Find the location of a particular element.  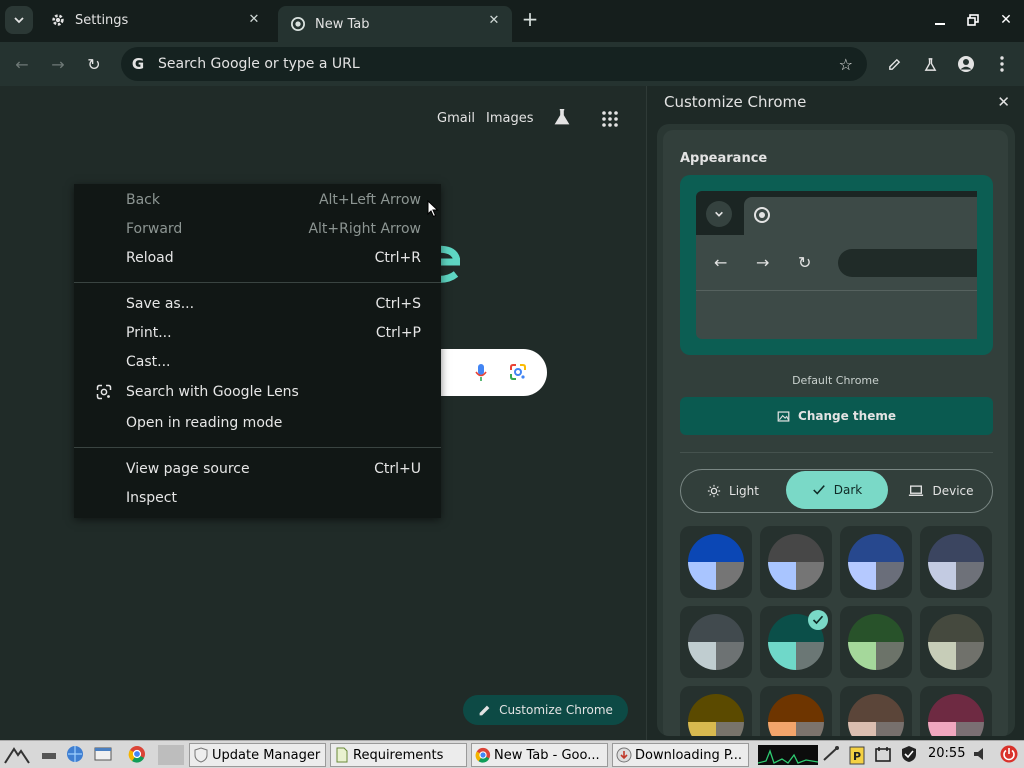

browser-icon is located at coordinates (76, 755).